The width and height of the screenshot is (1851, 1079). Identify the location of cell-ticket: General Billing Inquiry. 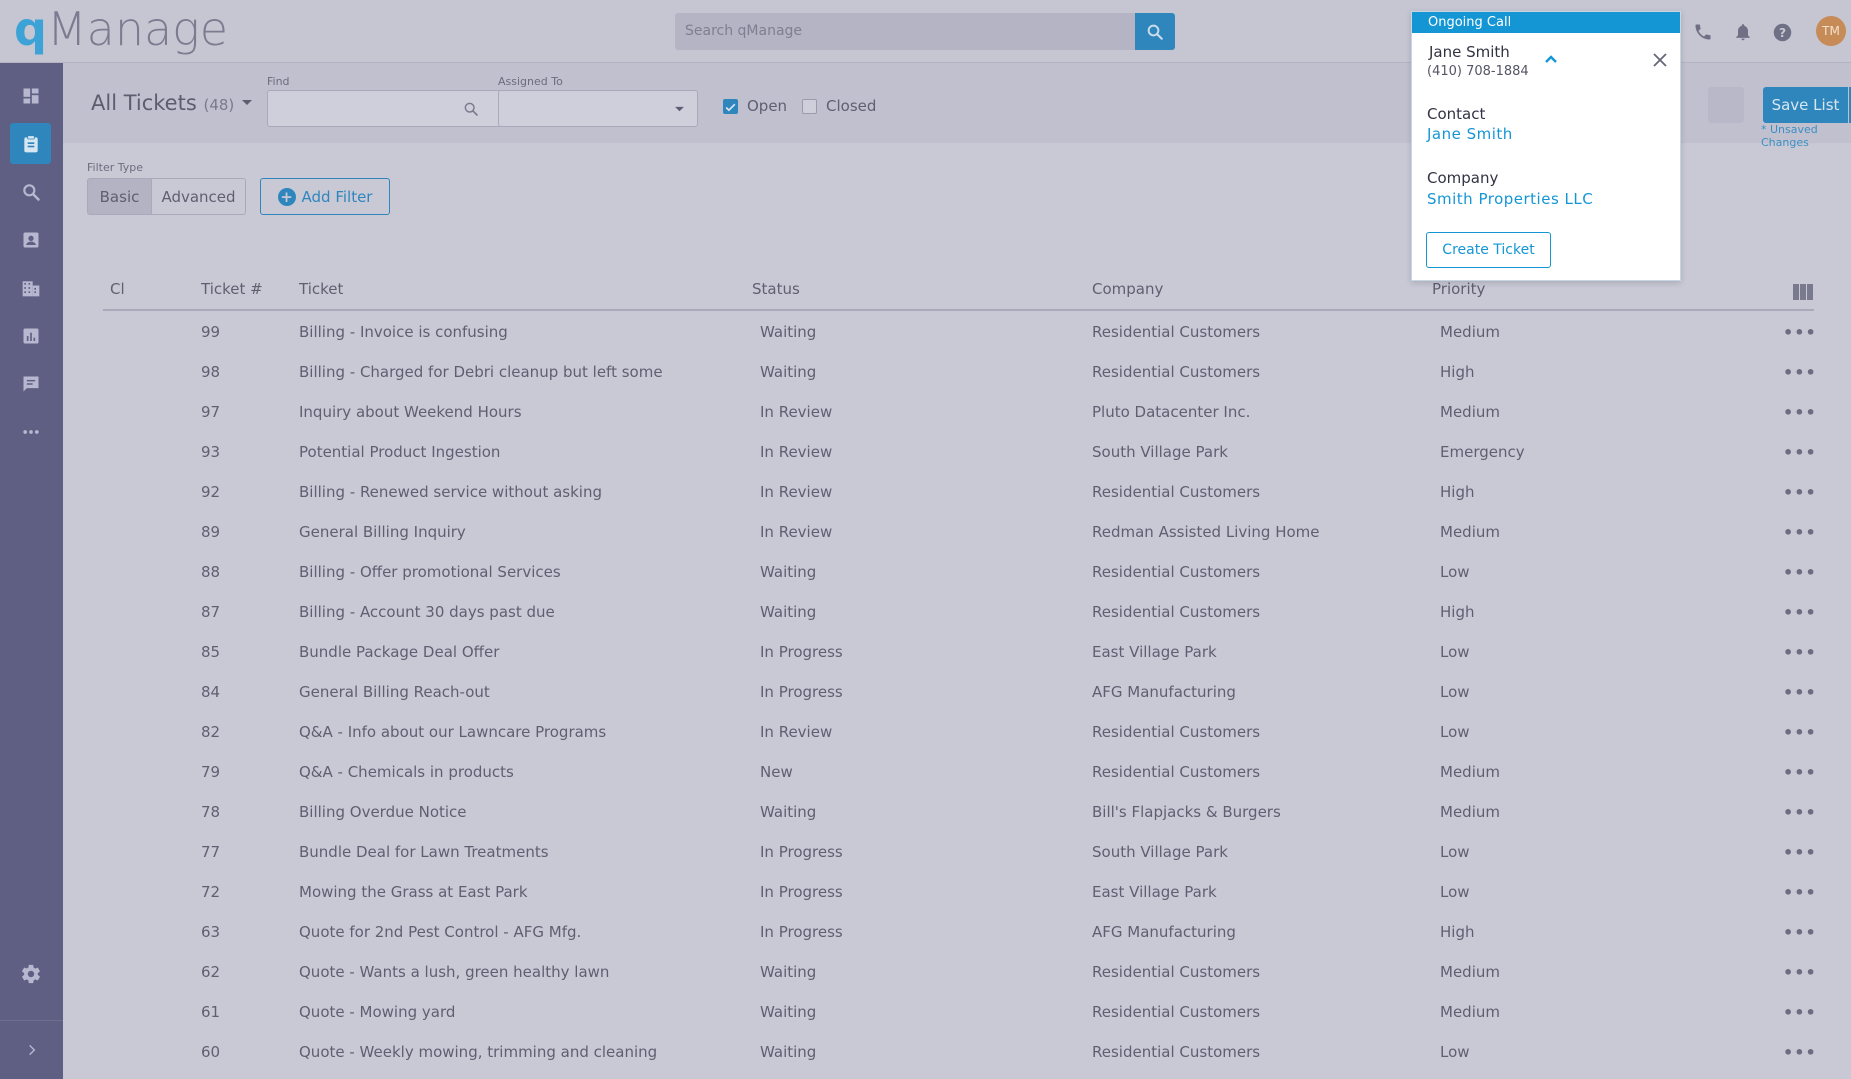
(382, 532).